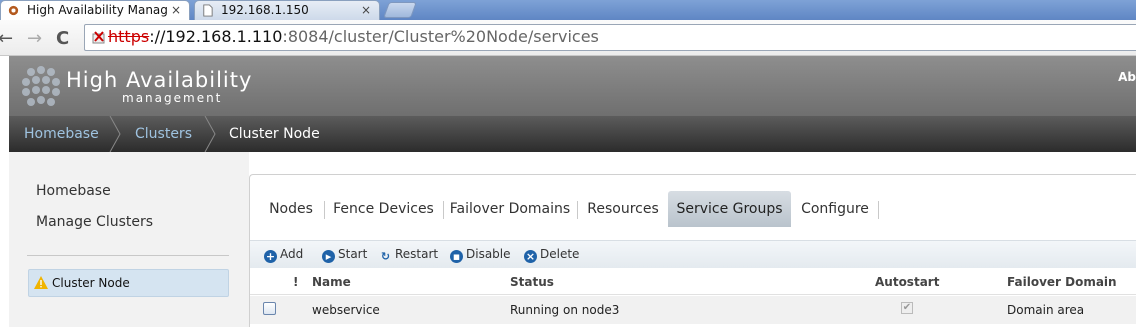  I want to click on sidebar-item-homebase: Homebase, so click(73, 191).